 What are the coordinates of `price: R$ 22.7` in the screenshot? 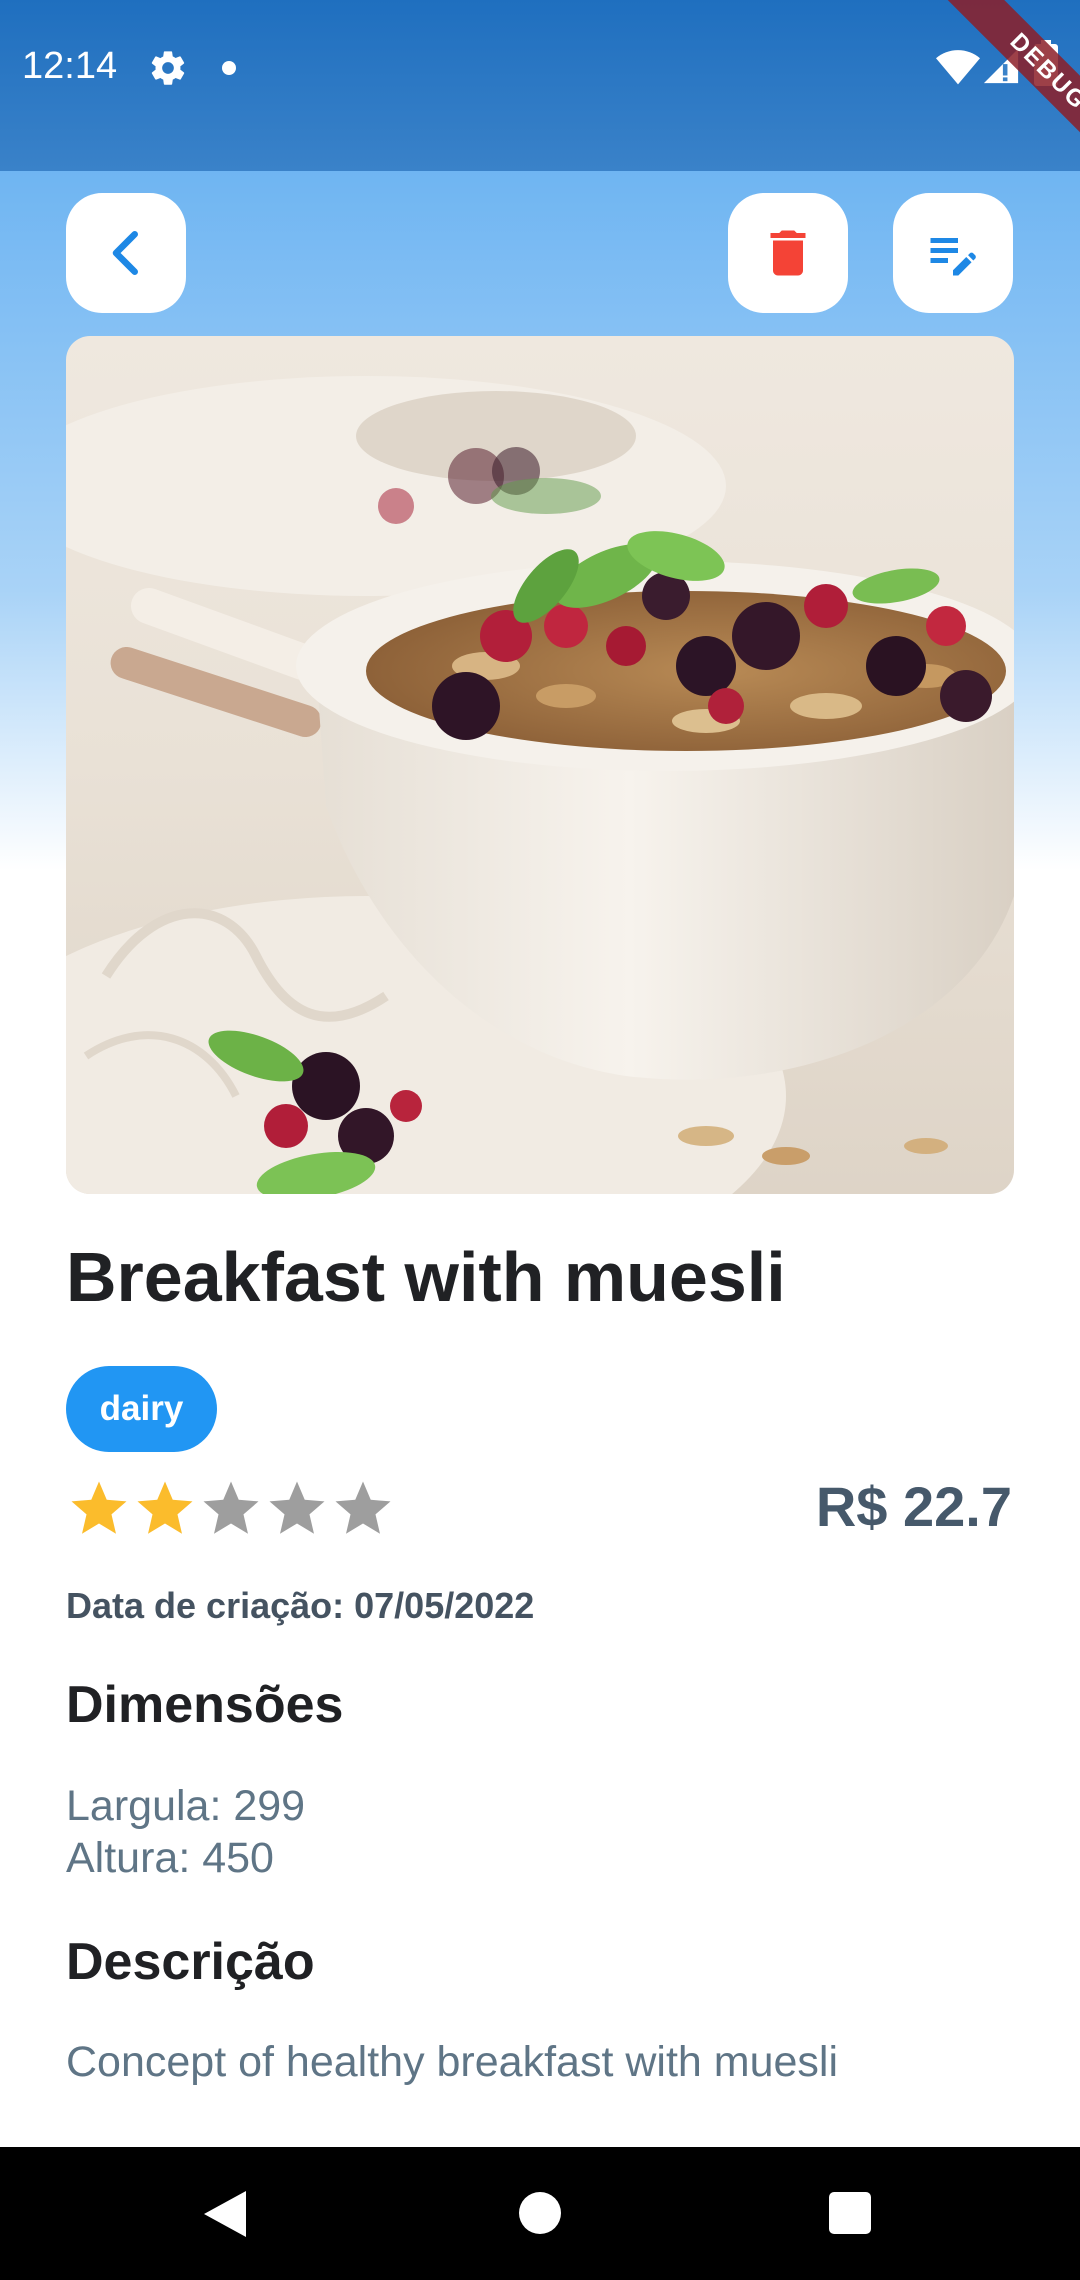 It's located at (913, 1506).